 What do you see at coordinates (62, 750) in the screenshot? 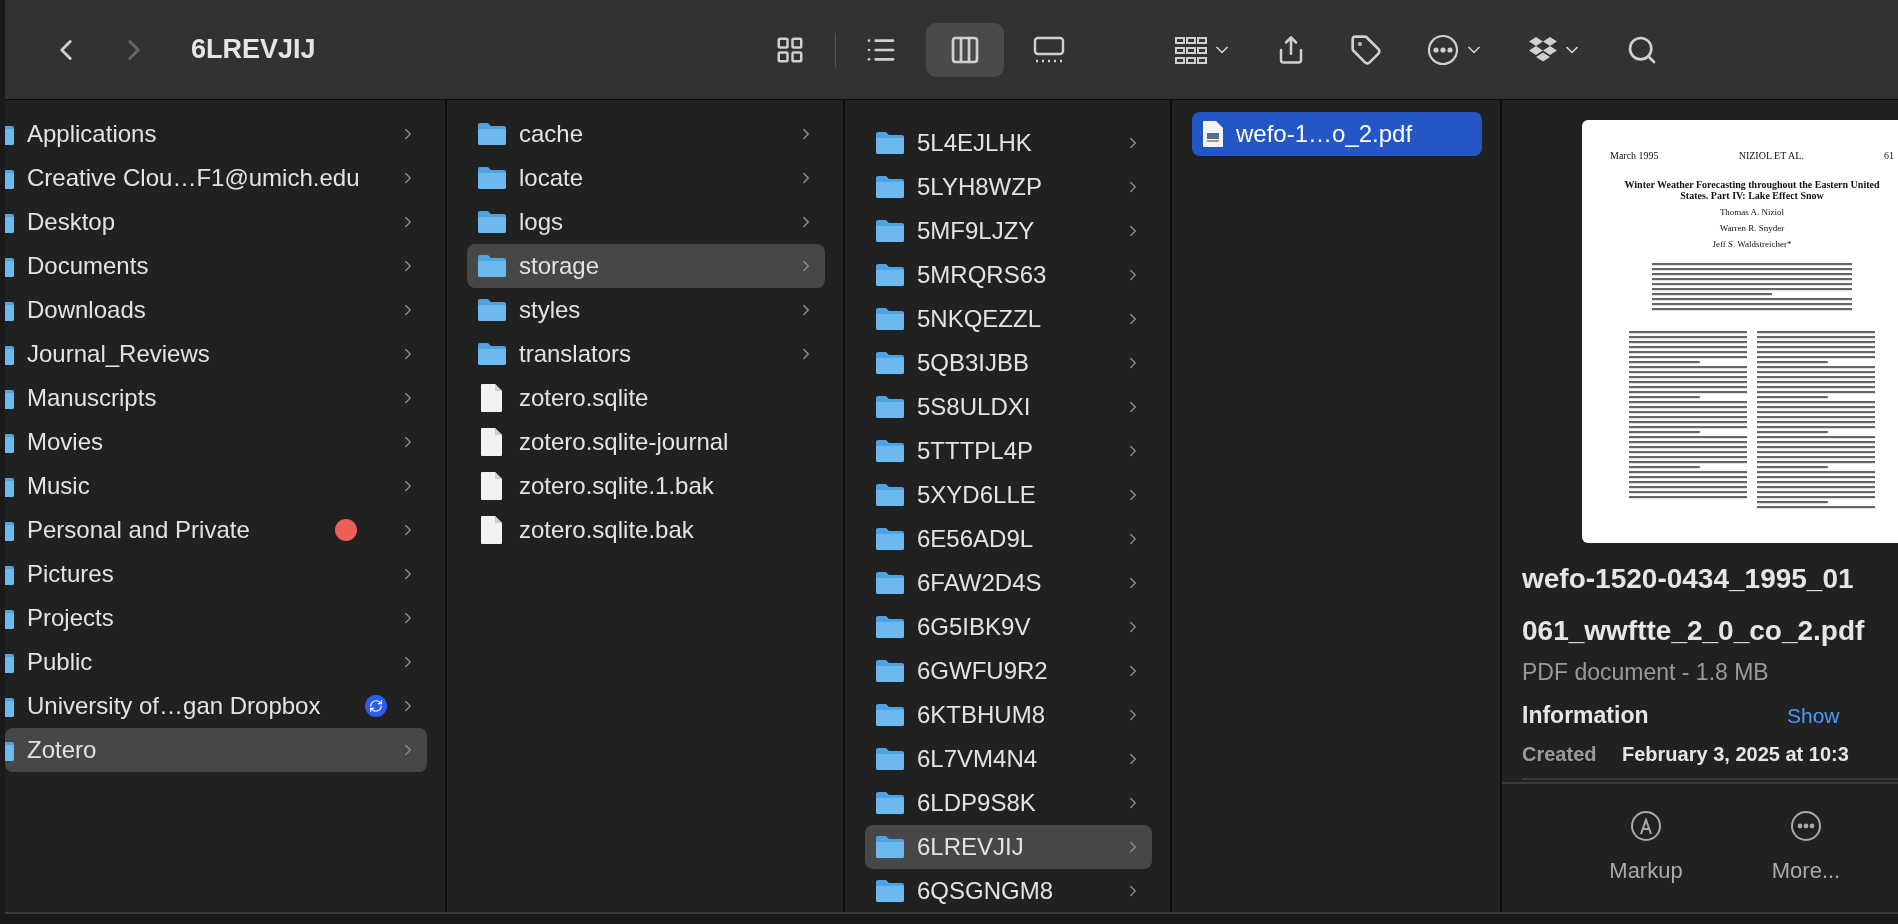
I see `item-name: Zotero` at bounding box center [62, 750].